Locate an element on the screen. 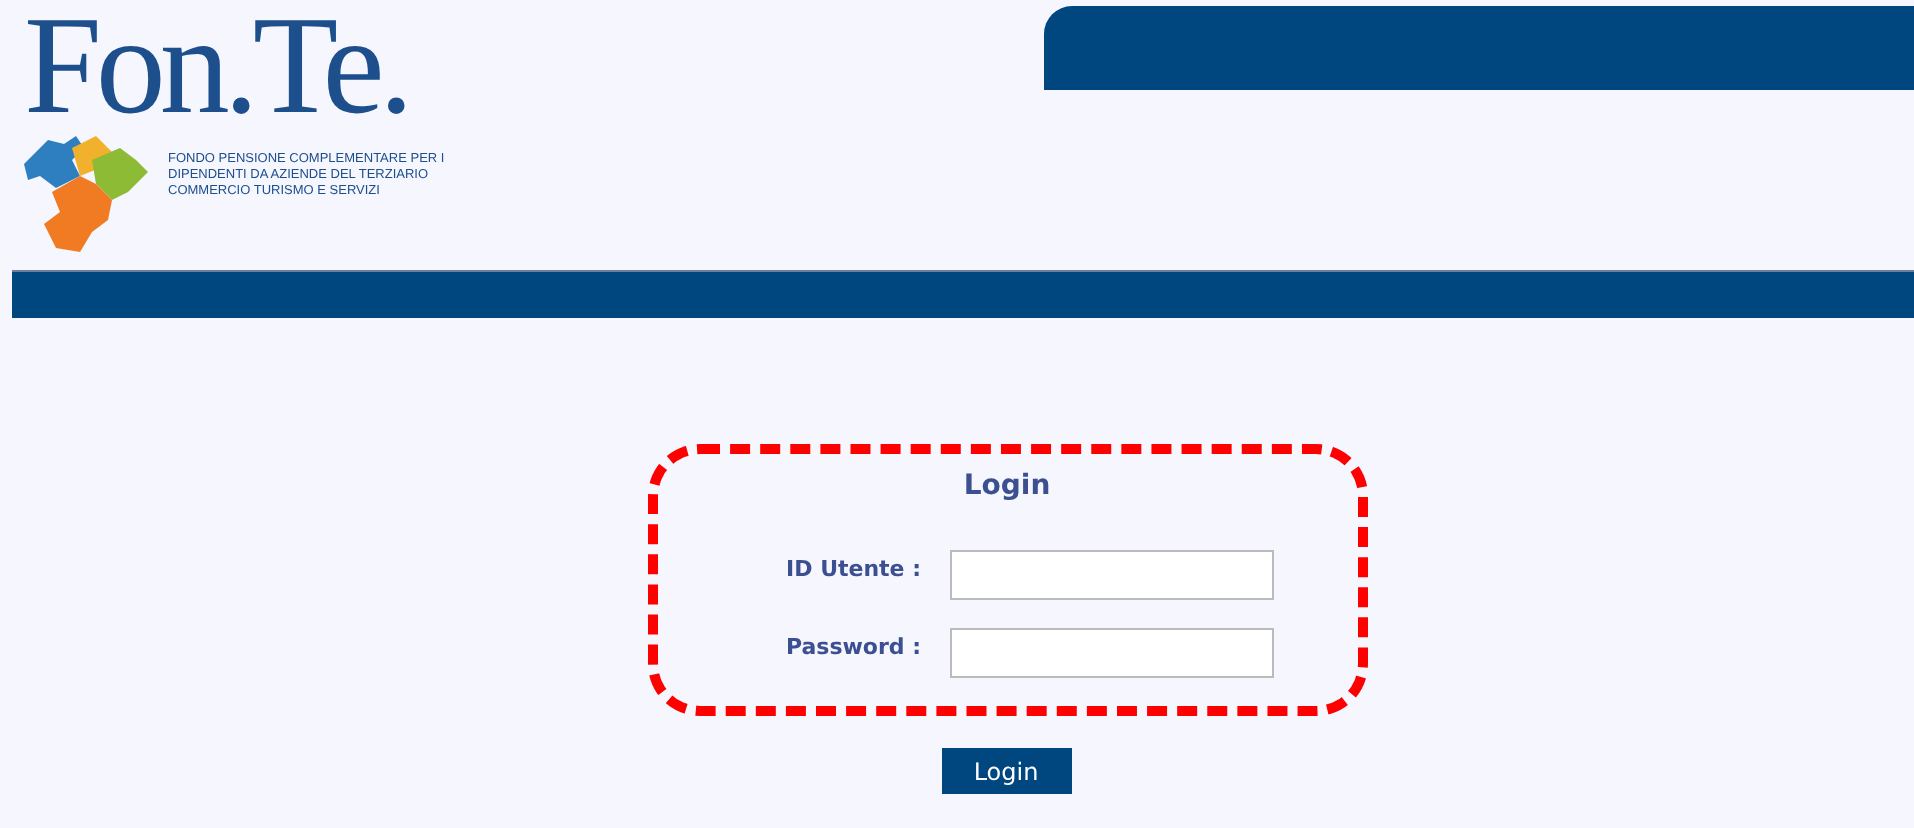 The width and height of the screenshot is (1914, 828). login-title: Login is located at coordinates (1007, 488).